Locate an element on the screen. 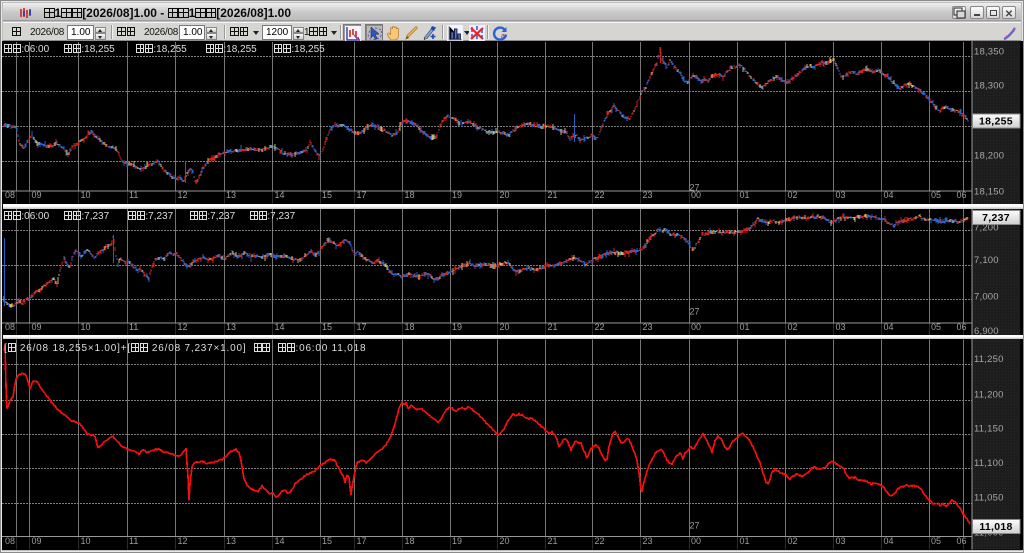 The height and width of the screenshot is (553, 1024). svg-text: a is located at coordinates (503, 36).